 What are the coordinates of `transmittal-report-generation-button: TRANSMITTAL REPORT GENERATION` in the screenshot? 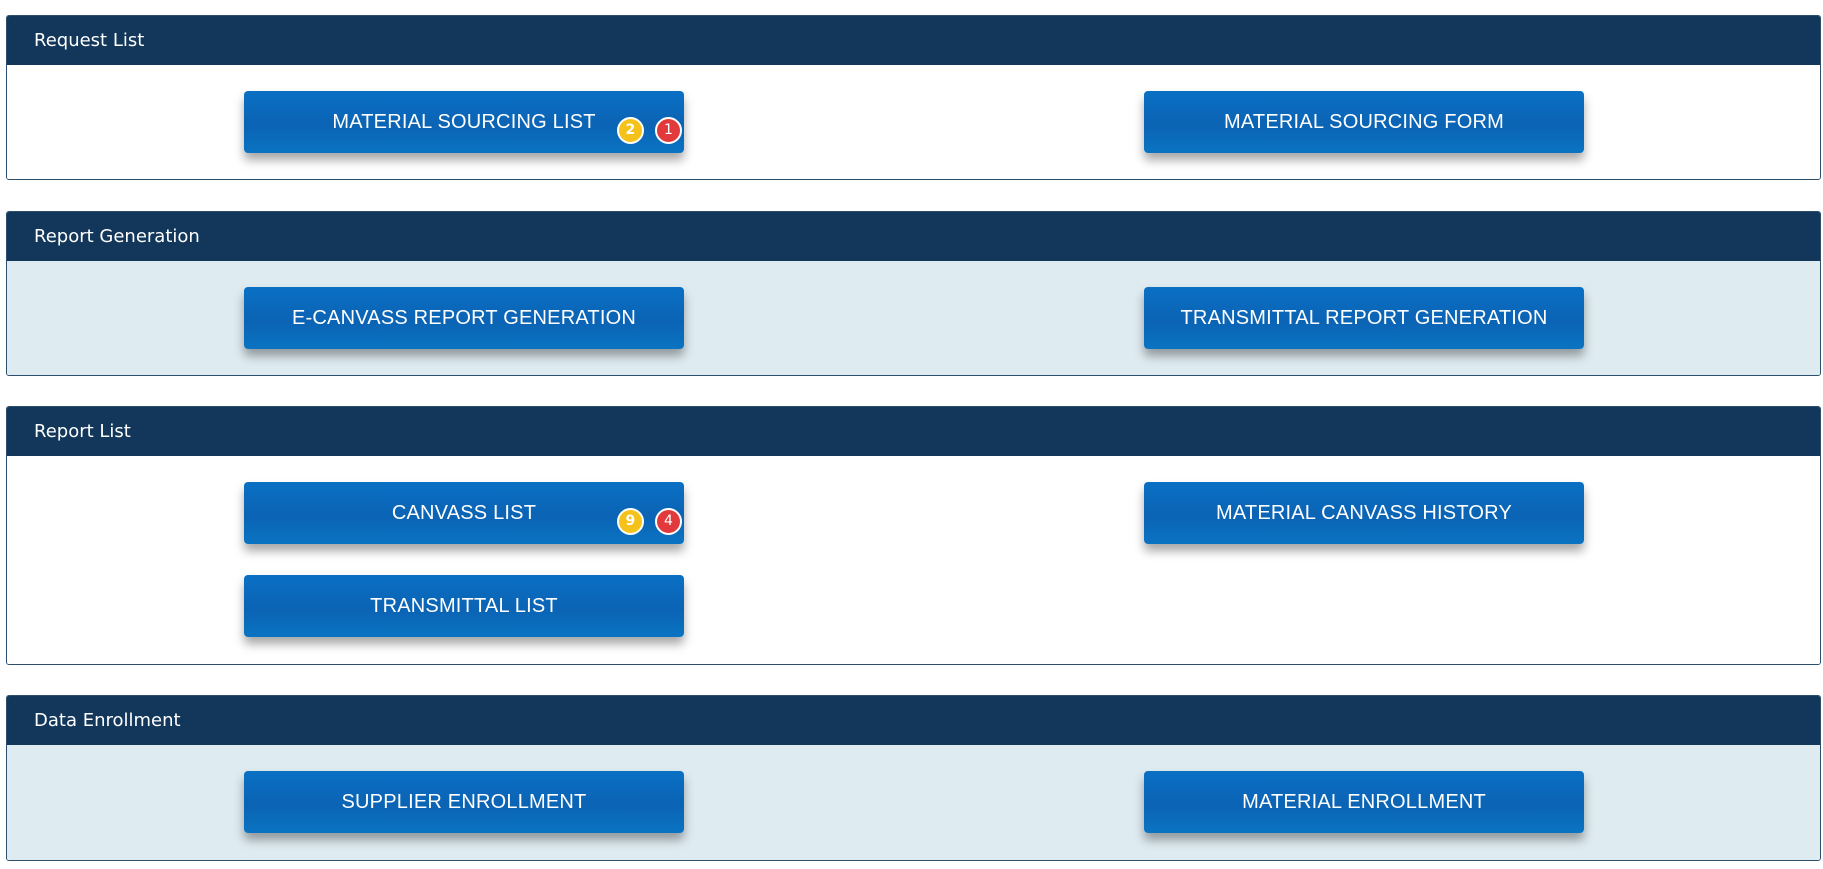 It's located at (1364, 318).